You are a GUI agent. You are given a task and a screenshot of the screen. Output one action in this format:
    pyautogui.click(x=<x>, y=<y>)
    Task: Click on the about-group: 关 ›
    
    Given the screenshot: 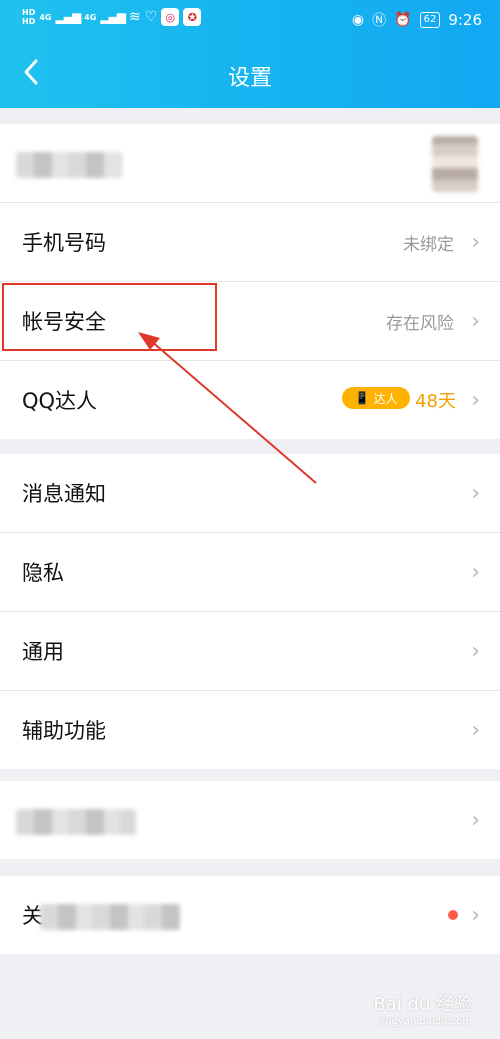 What is the action you would take?
    pyautogui.click(x=250, y=915)
    